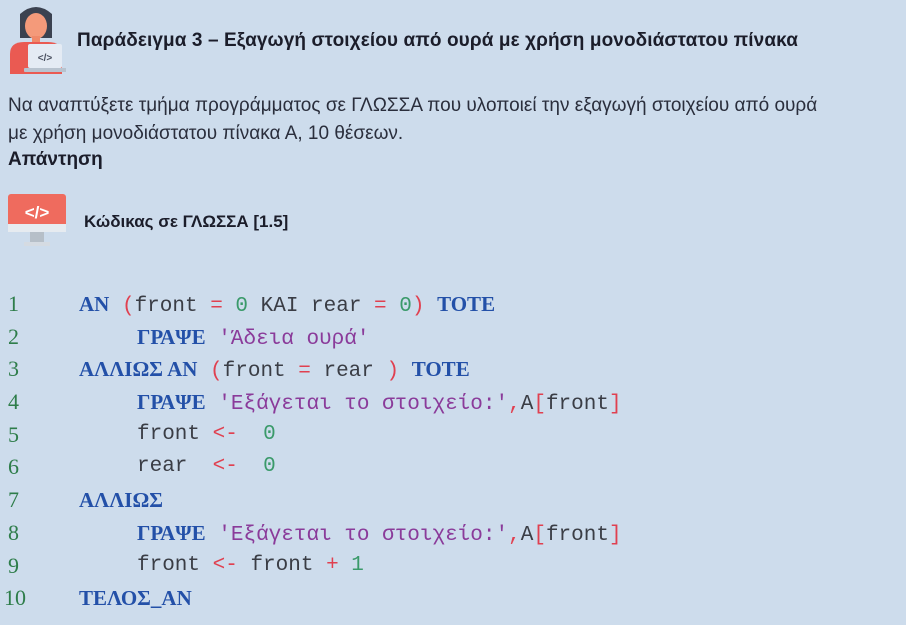 The height and width of the screenshot is (625, 906). I want to click on code-text: front <- 0, so click(206, 435).